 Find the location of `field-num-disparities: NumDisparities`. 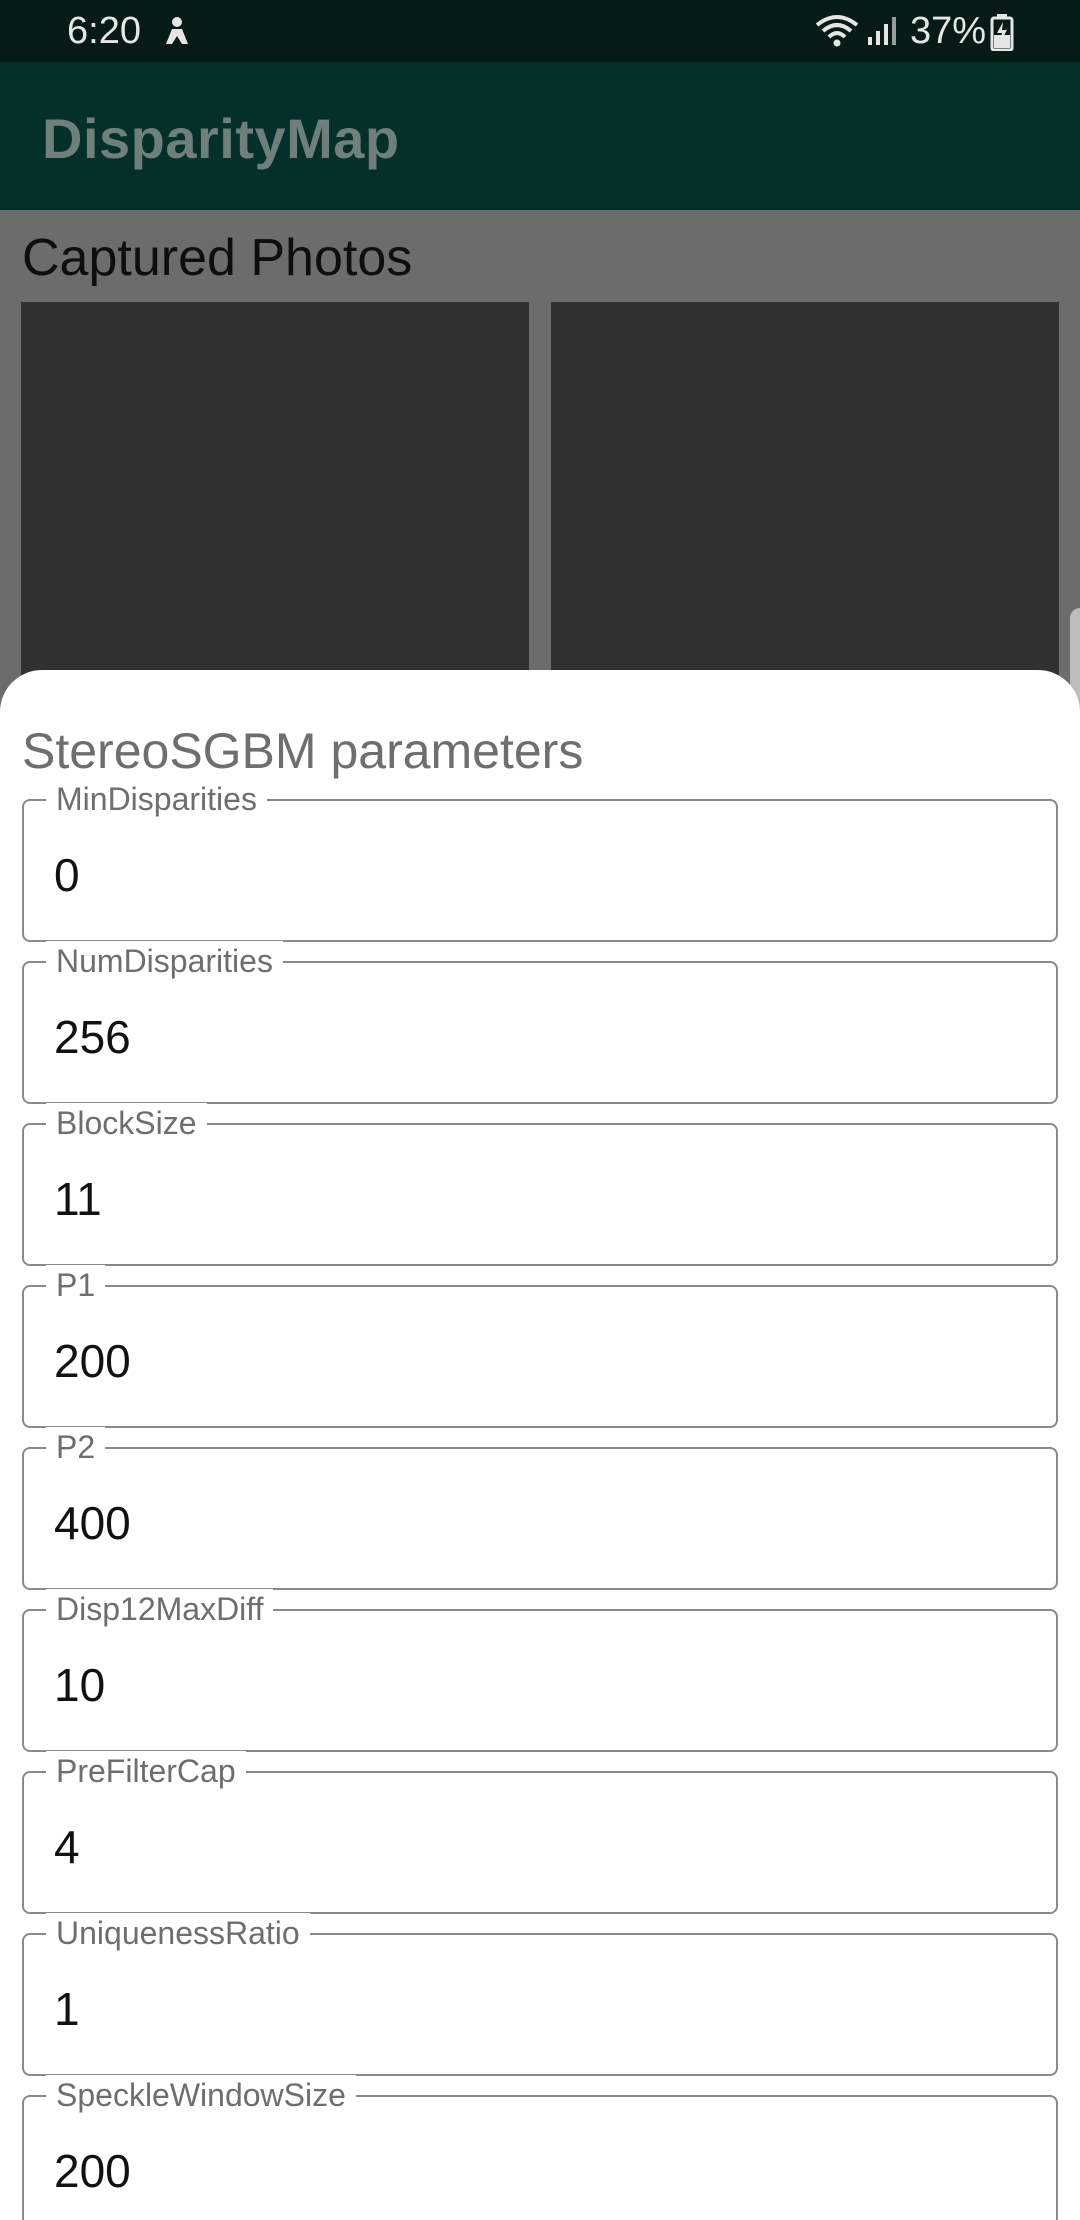

field-num-disparities: NumDisparities is located at coordinates (540, 1022).